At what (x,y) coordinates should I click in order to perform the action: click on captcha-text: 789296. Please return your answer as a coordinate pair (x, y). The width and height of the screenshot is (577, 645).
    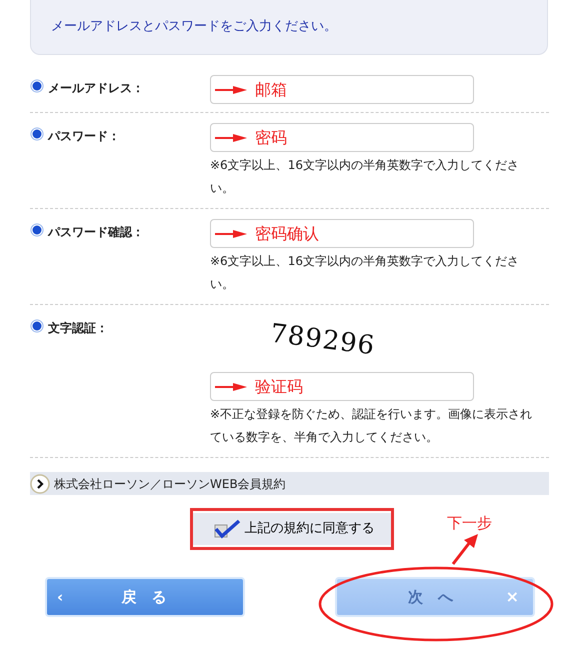
    Looking at the image, I should click on (323, 341).